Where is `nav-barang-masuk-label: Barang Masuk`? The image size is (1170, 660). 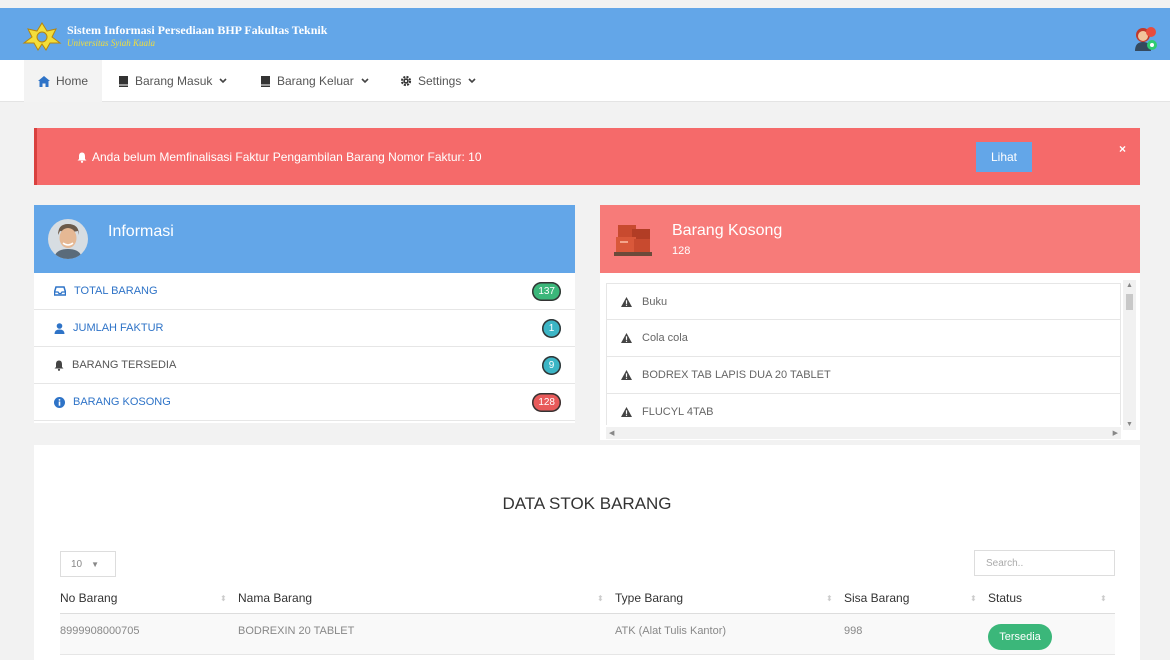
nav-barang-masuk-label: Barang Masuk is located at coordinates (174, 81).